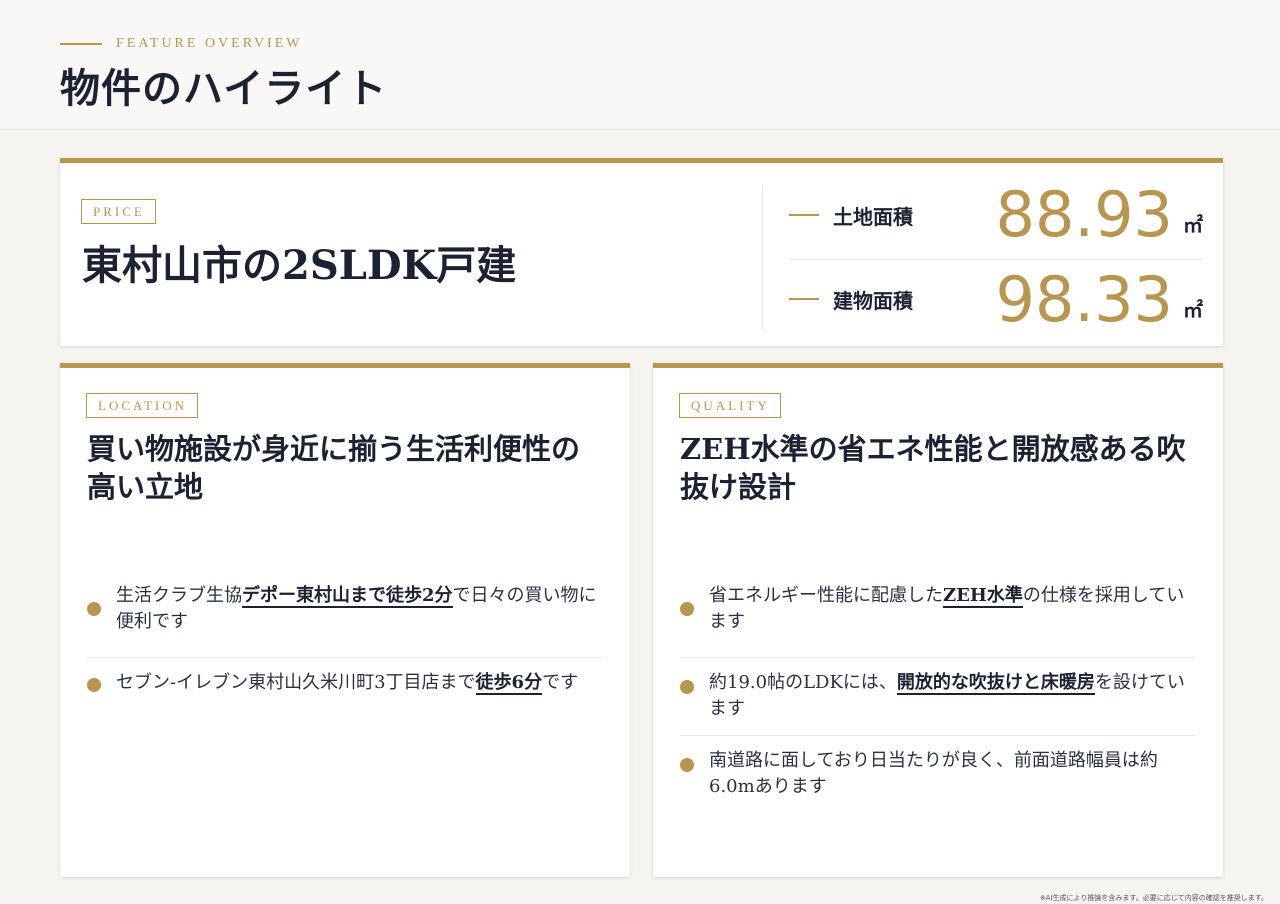 This screenshot has width=1280, height=904. I want to click on location-title: 買い物施設が身近に揃う生活利便性の高い立地, so click(334, 468).